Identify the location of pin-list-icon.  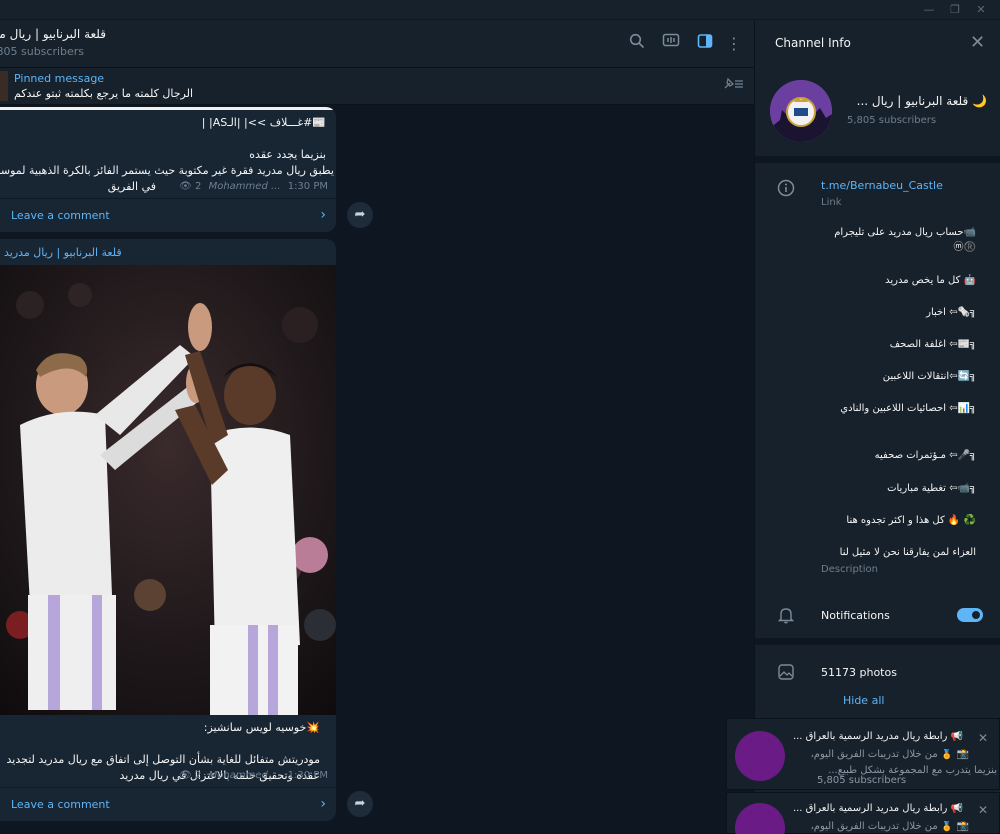
(733, 86).